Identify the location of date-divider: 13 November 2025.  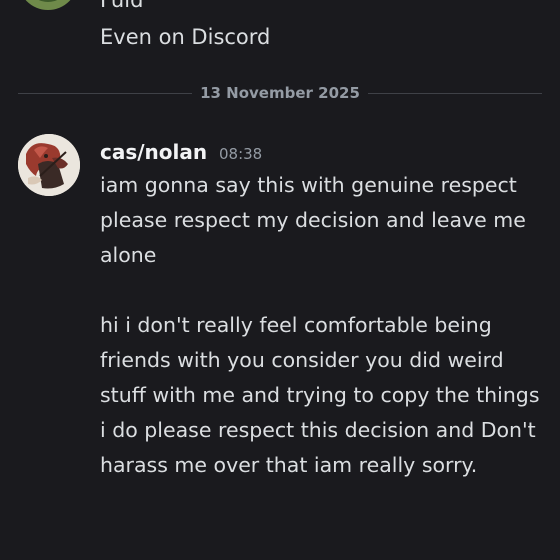
(280, 93).